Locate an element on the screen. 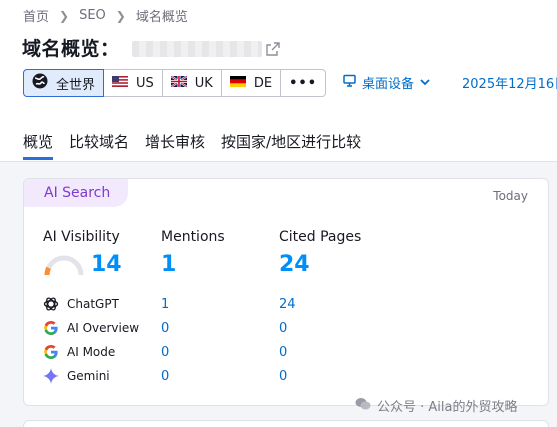 Image resolution: width=557 pixels, height=427 pixels. tab-growth-audit: 增长审核 is located at coordinates (175, 145).